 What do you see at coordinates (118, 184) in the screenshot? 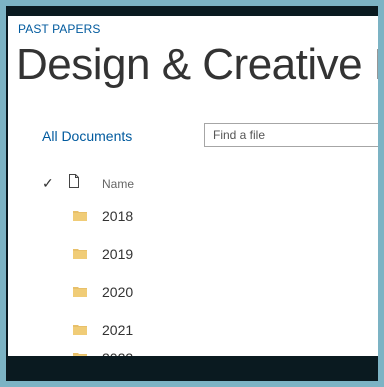
I see `column-header-name: Name` at bounding box center [118, 184].